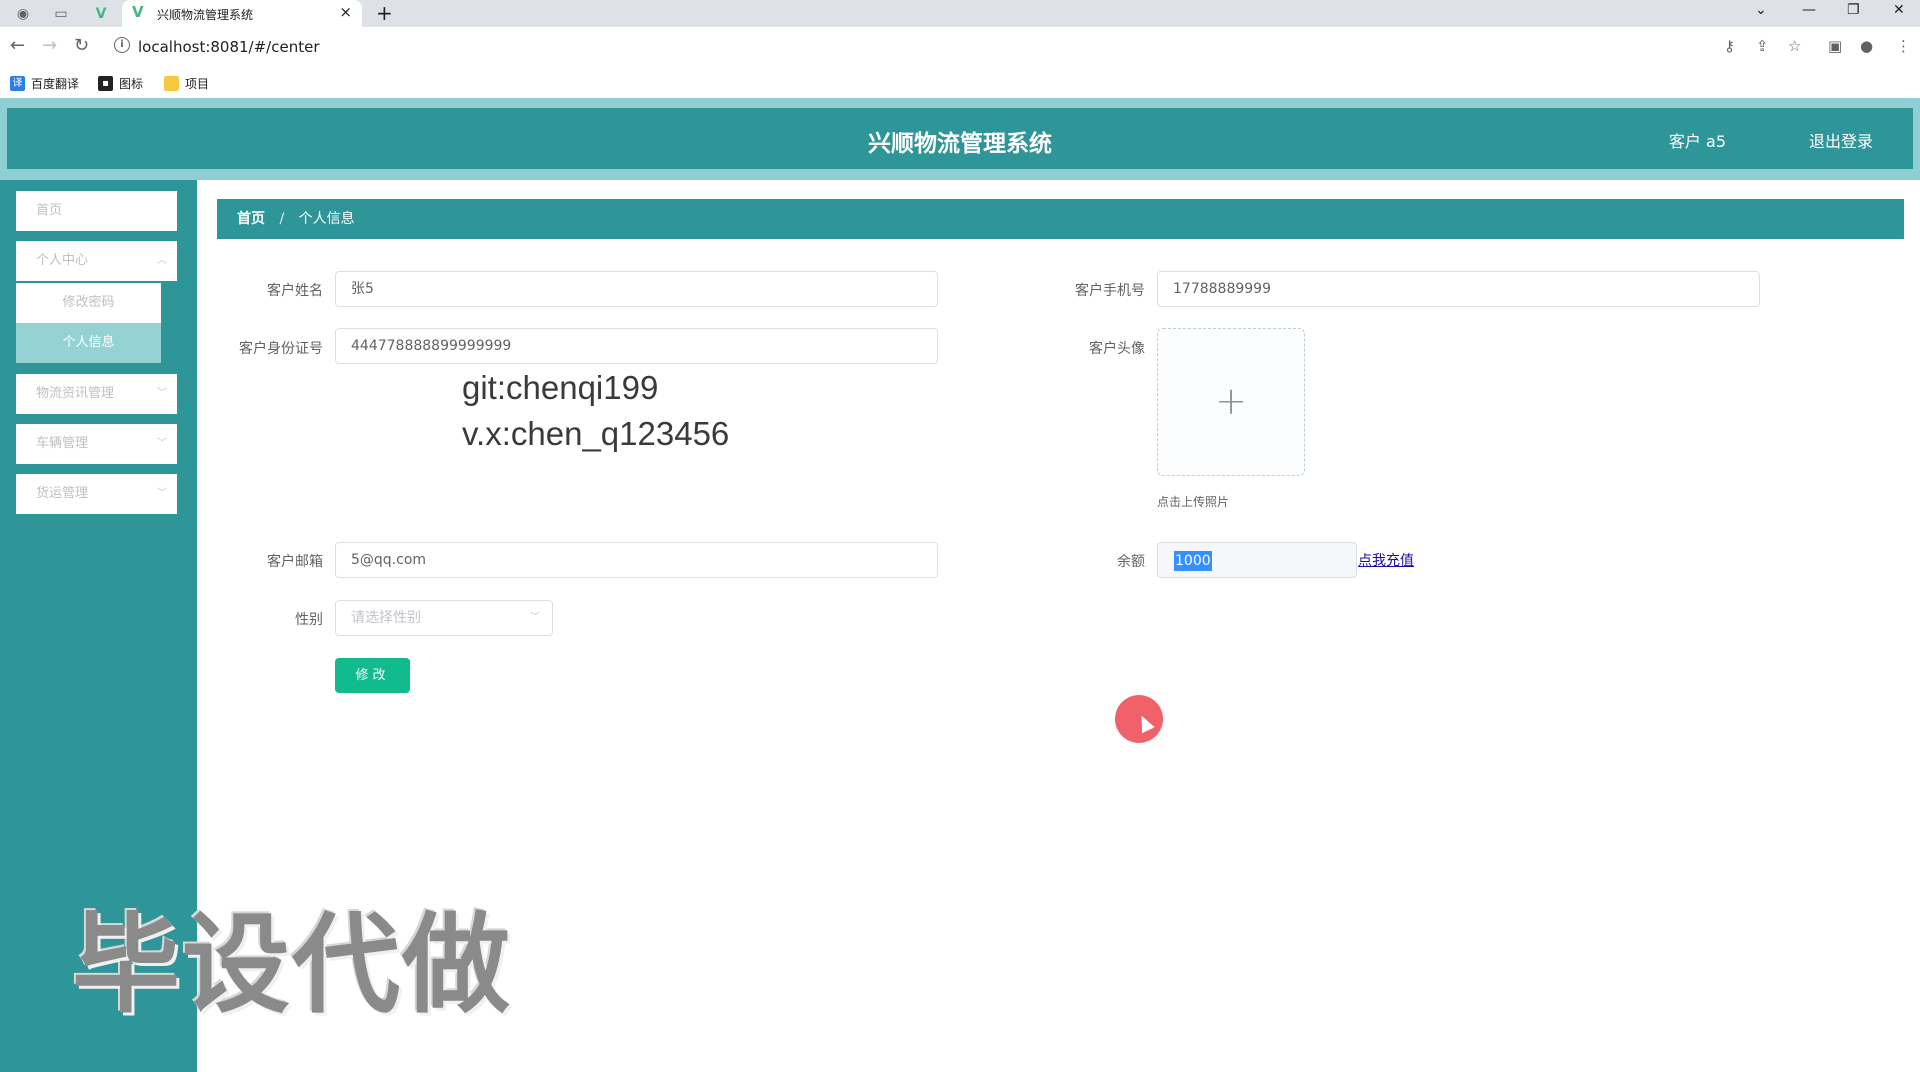 The width and height of the screenshot is (1920, 1072). I want to click on close-tab-icon: ×, so click(345, 12).